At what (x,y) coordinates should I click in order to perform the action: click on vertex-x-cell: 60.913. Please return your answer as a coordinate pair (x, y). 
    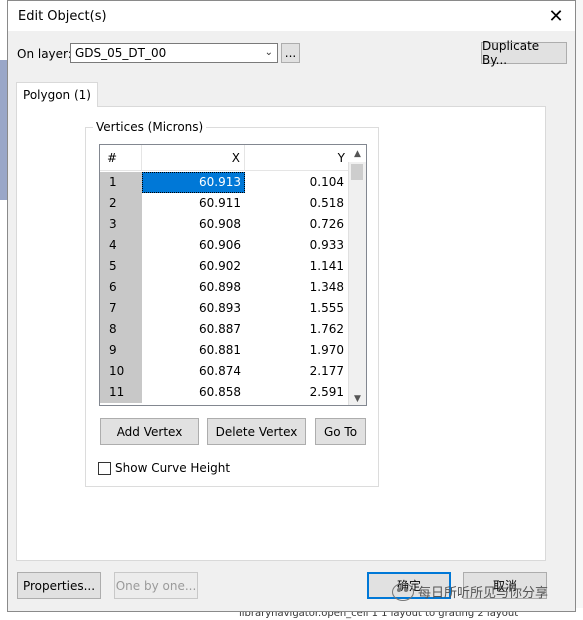
    Looking at the image, I should click on (193, 182).